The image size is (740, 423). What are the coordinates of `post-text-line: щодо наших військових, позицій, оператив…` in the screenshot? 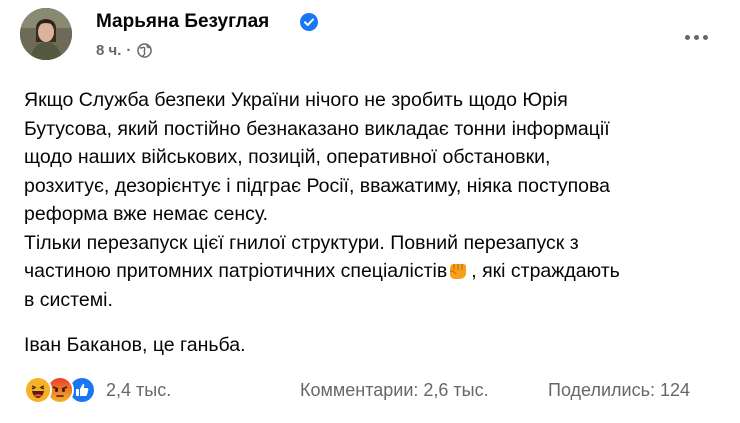 It's located at (287, 157).